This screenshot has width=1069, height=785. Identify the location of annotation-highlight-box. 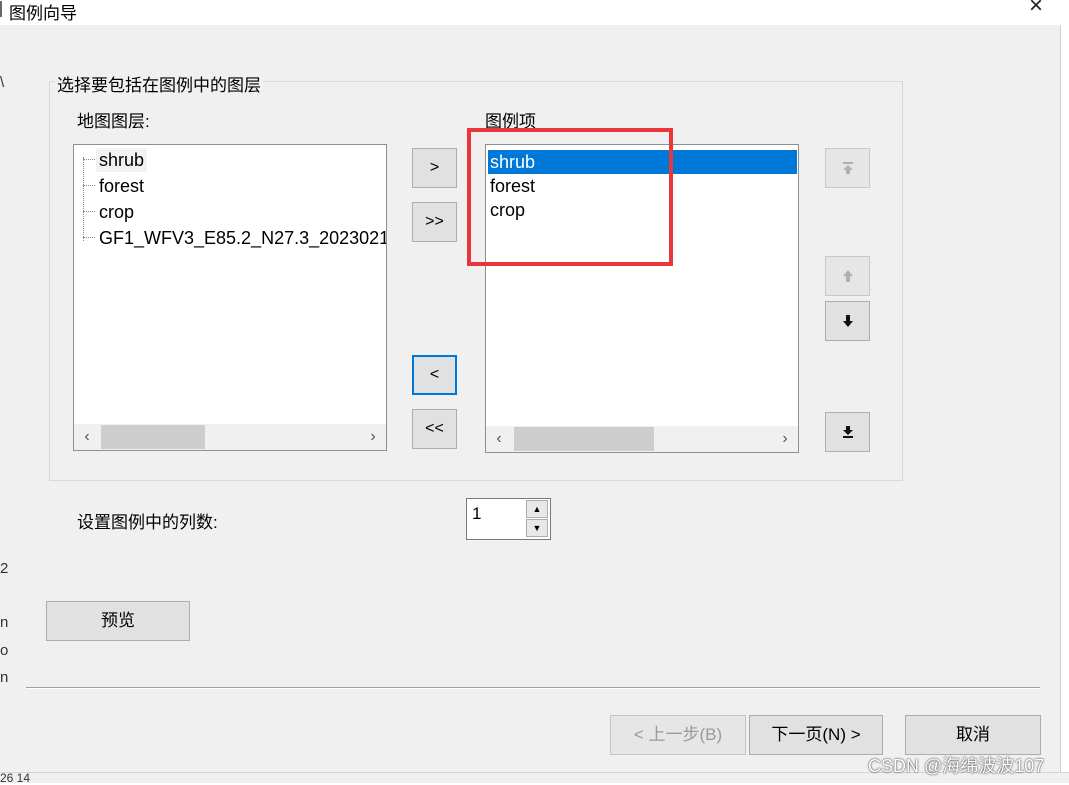
(570, 197).